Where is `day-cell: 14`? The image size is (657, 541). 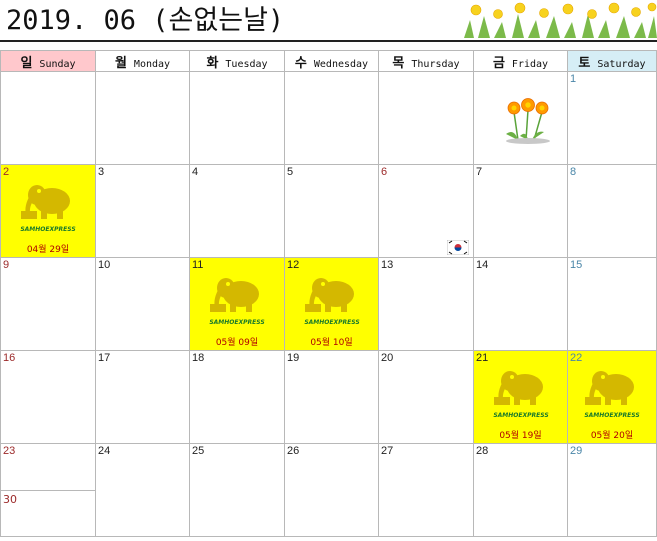
day-cell: 14 is located at coordinates (520, 304).